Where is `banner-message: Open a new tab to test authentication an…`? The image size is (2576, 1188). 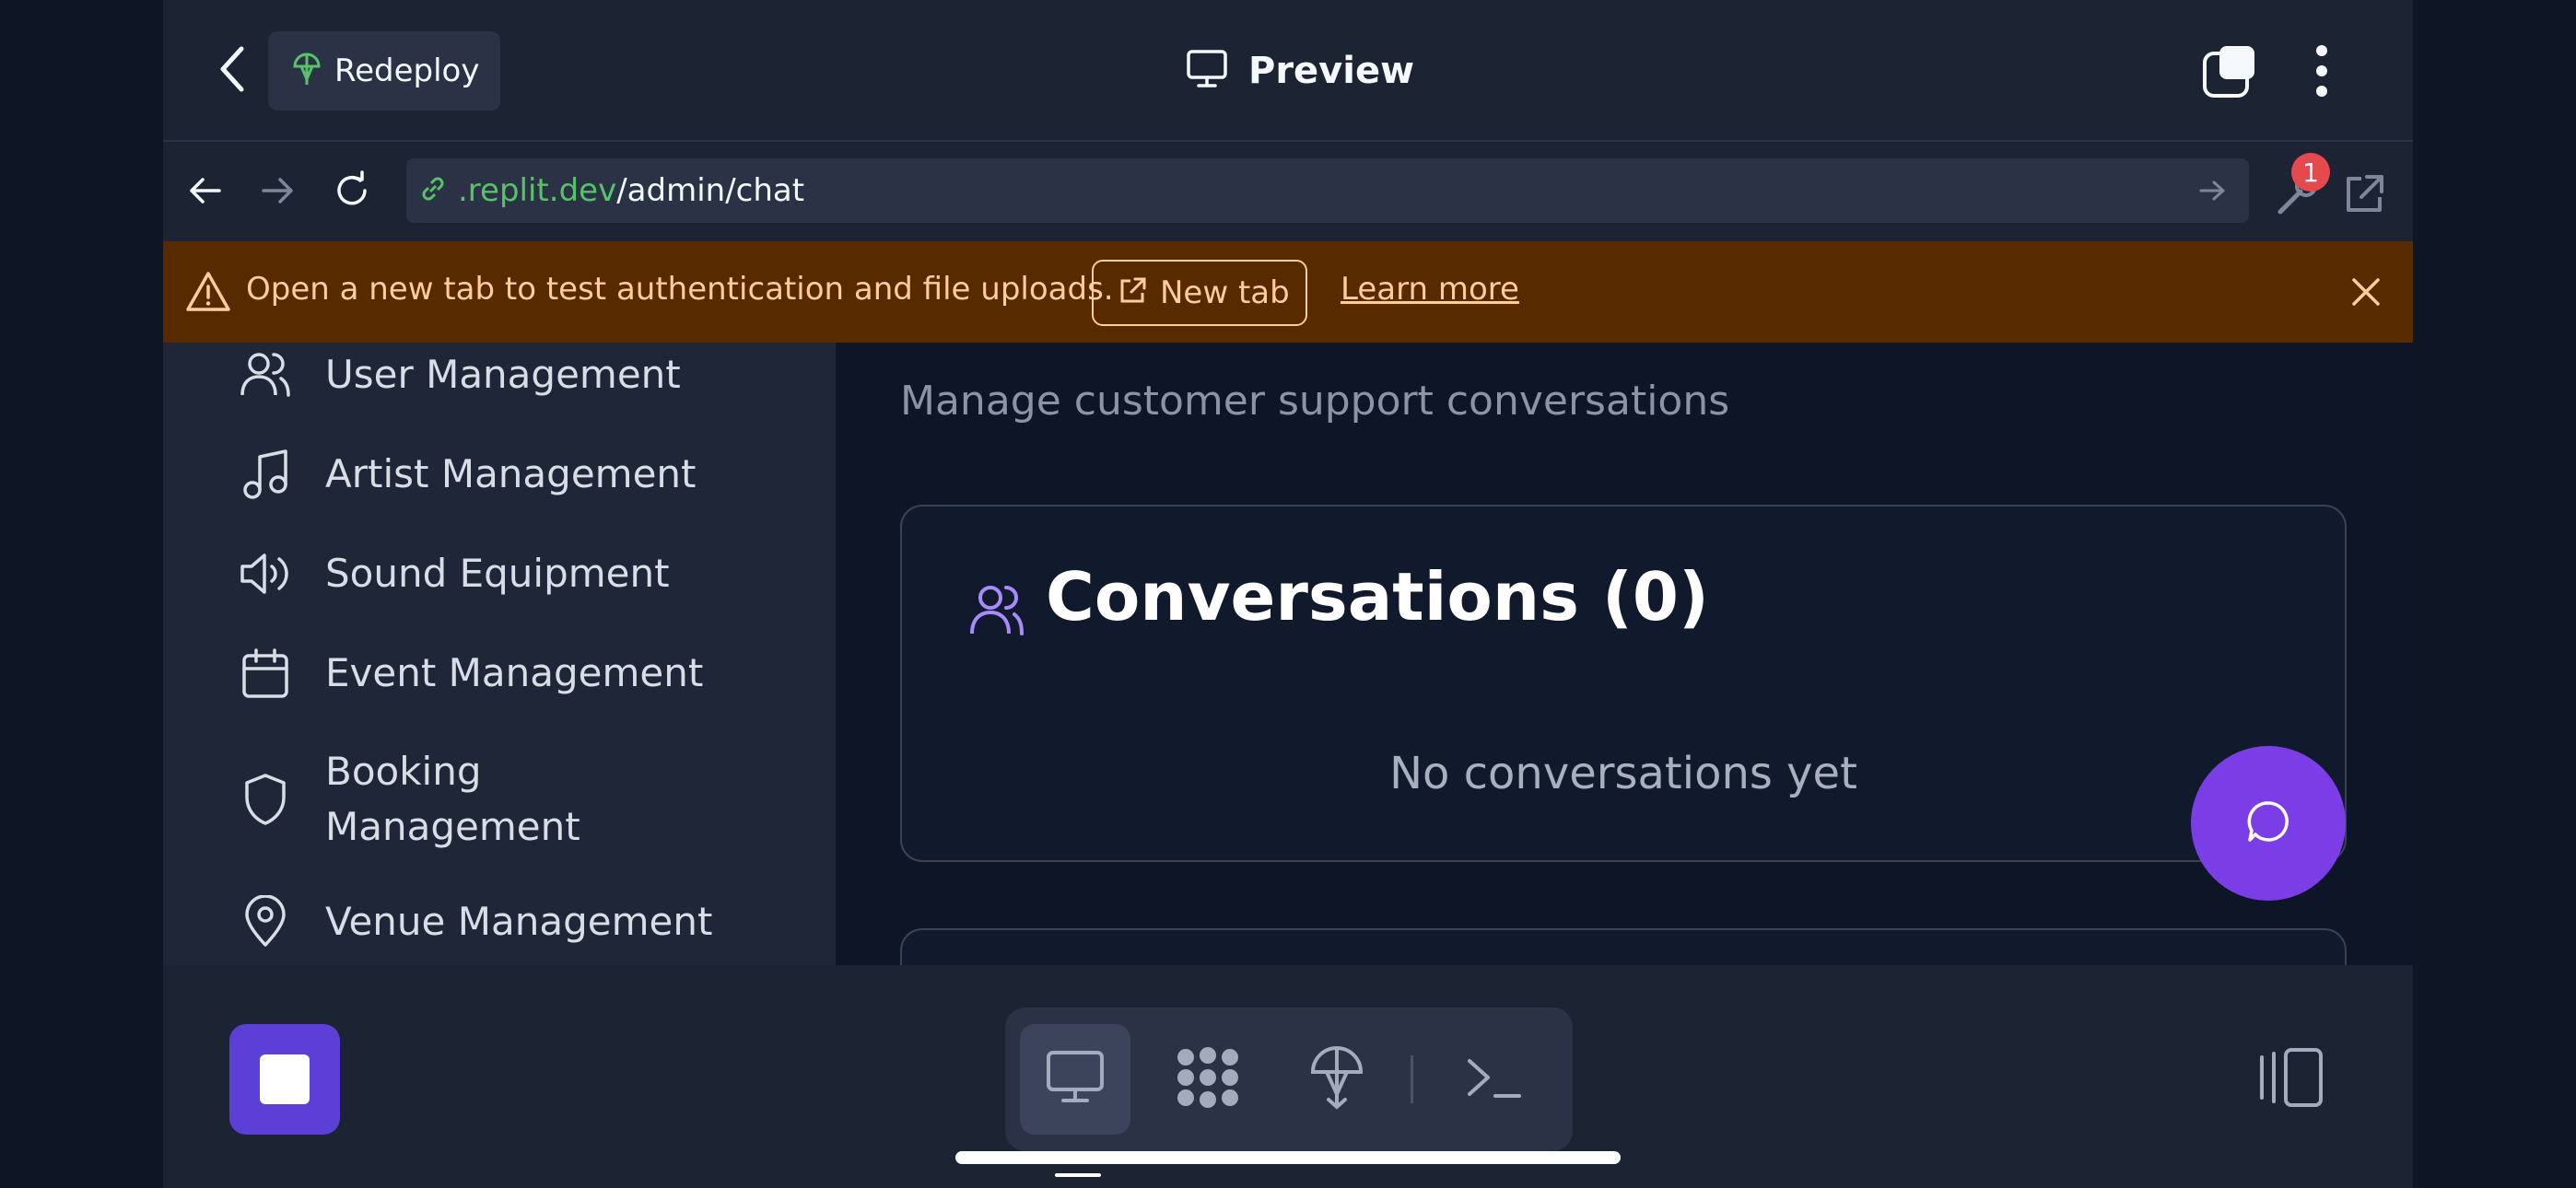 banner-message: Open a new tab to test authentication an… is located at coordinates (680, 289).